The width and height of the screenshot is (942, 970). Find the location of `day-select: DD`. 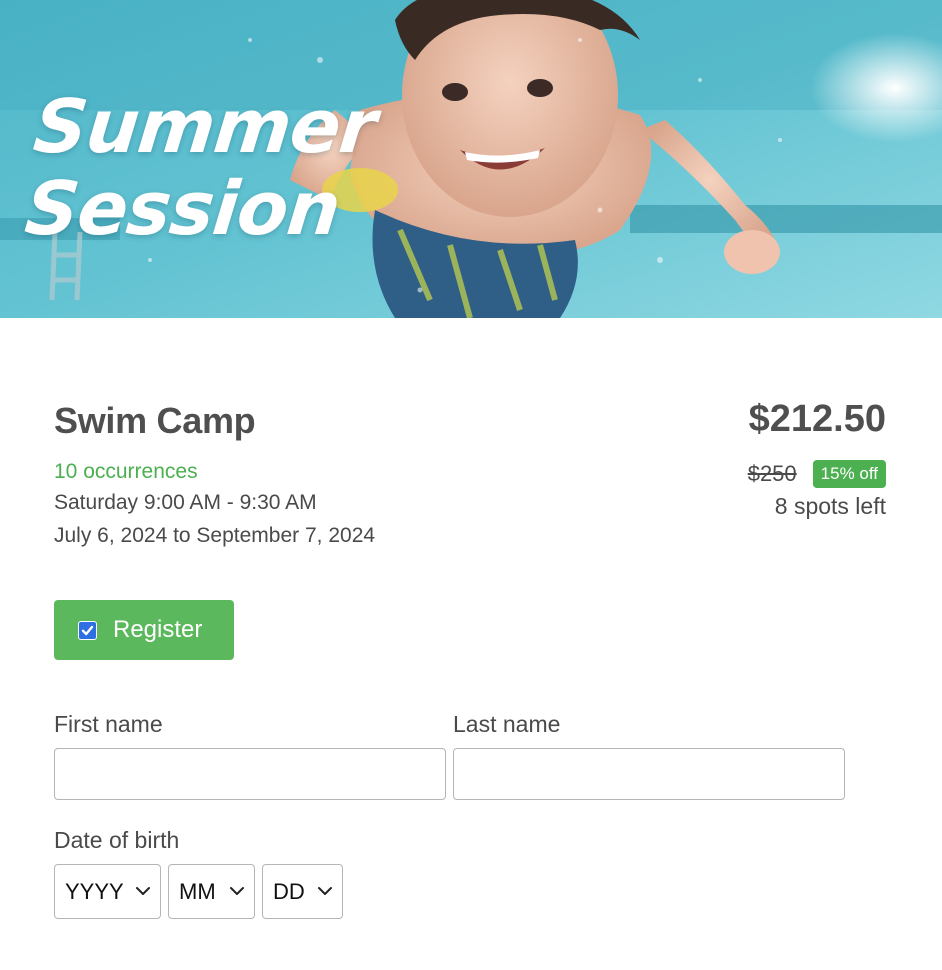

day-select: DD is located at coordinates (302, 891).